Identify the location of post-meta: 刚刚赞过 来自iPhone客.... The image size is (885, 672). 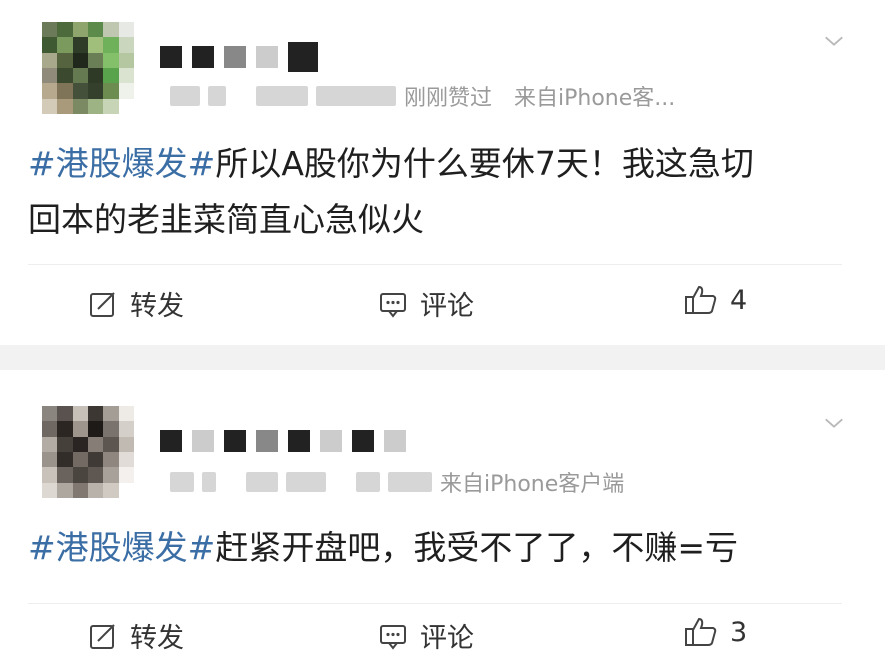
(422, 96).